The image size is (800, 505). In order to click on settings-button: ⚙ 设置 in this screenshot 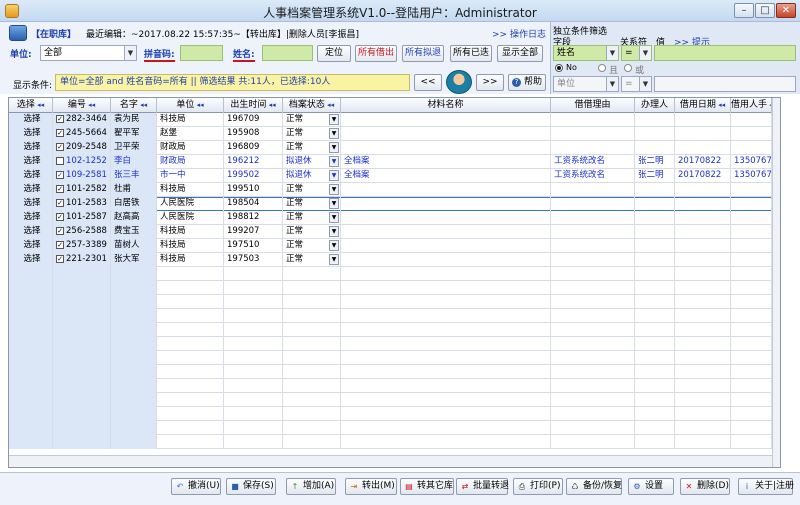, I will do `click(651, 486)`.